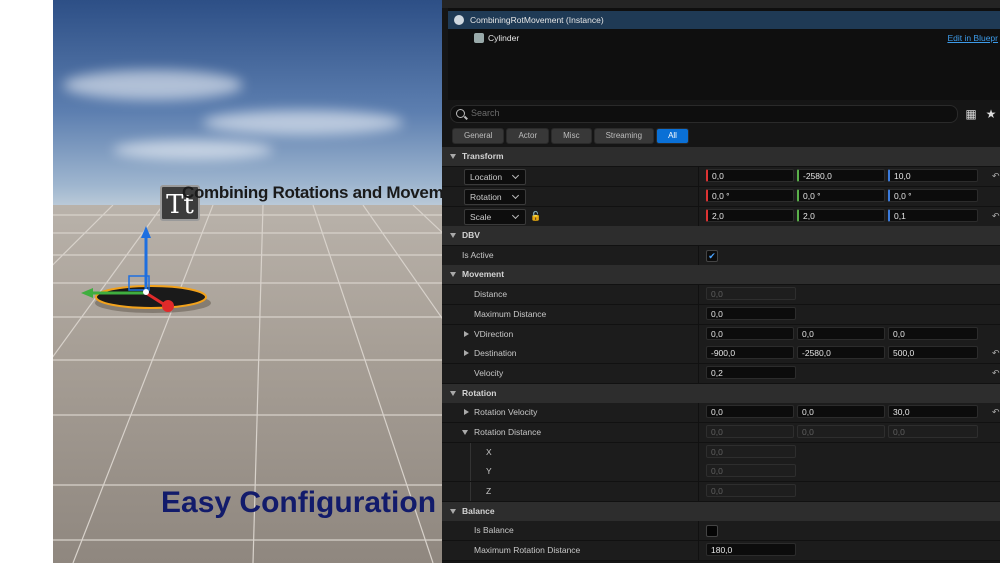 The height and width of the screenshot is (563, 1000). I want to click on tab-misc: Misc, so click(571, 136).